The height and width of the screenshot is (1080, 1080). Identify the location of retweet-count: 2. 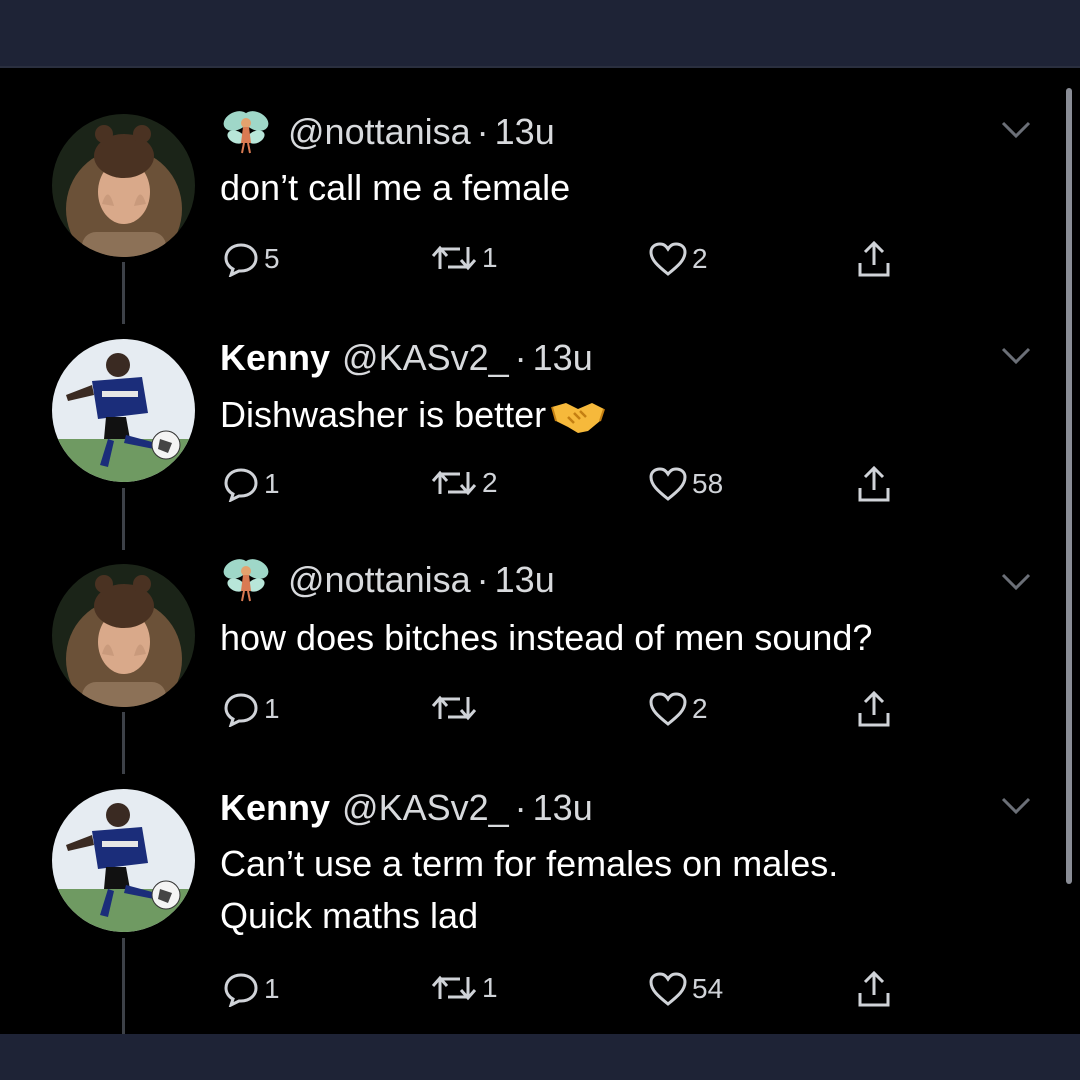
(490, 482).